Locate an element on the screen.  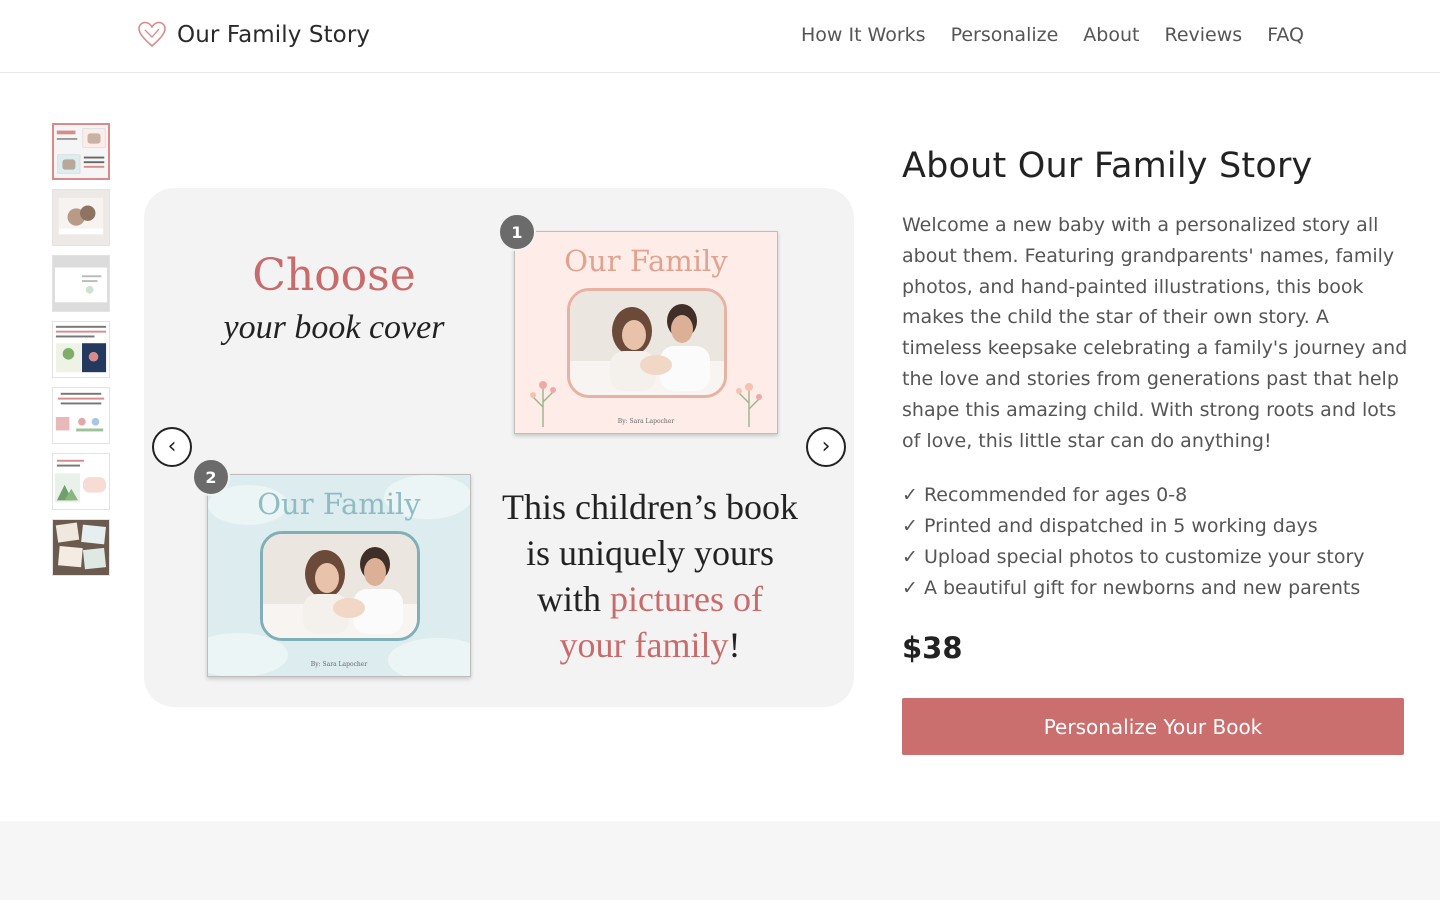
nav-personalize: Personalize is located at coordinates (1005, 35).